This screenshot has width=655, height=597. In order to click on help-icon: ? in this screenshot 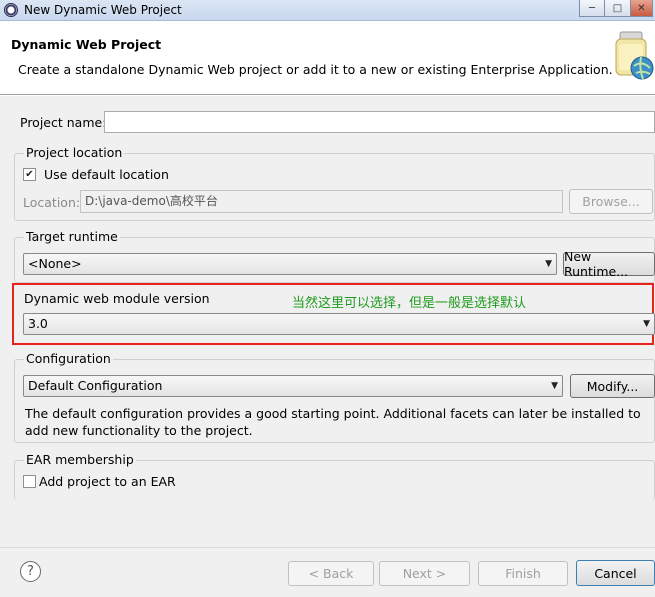, I will do `click(30, 571)`.